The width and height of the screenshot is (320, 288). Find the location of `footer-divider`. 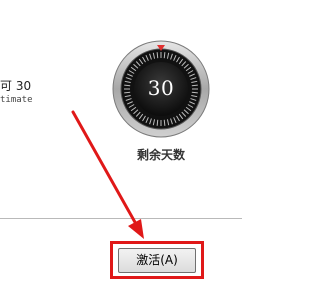

footer-divider is located at coordinates (121, 218).